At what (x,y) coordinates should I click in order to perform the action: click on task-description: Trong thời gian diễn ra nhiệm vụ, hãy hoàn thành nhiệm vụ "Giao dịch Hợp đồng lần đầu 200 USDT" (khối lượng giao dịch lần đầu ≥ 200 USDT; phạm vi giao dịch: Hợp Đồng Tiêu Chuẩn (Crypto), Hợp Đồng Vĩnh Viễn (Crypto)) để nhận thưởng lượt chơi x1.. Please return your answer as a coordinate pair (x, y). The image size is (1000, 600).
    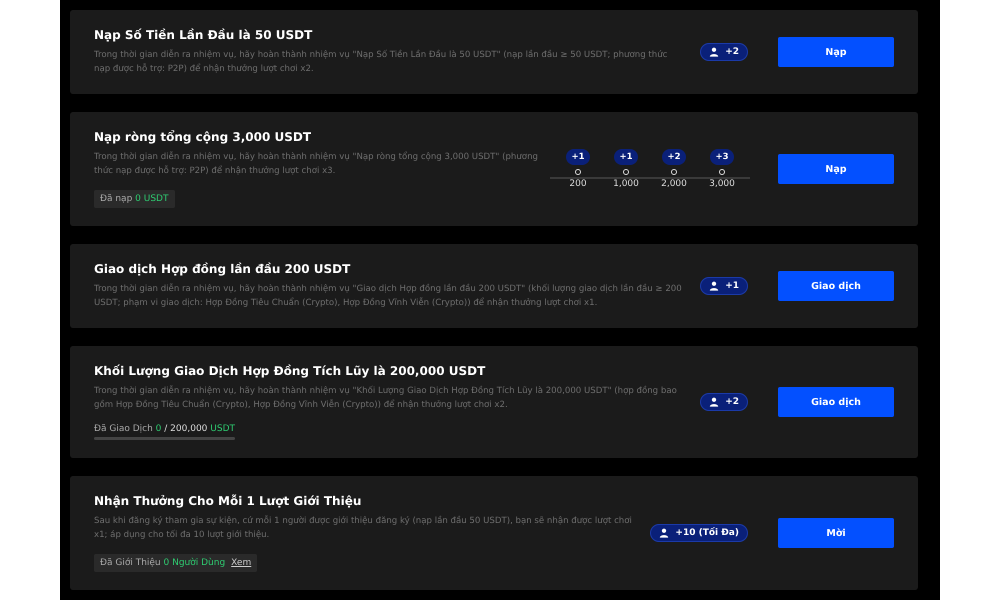
    Looking at the image, I should click on (388, 296).